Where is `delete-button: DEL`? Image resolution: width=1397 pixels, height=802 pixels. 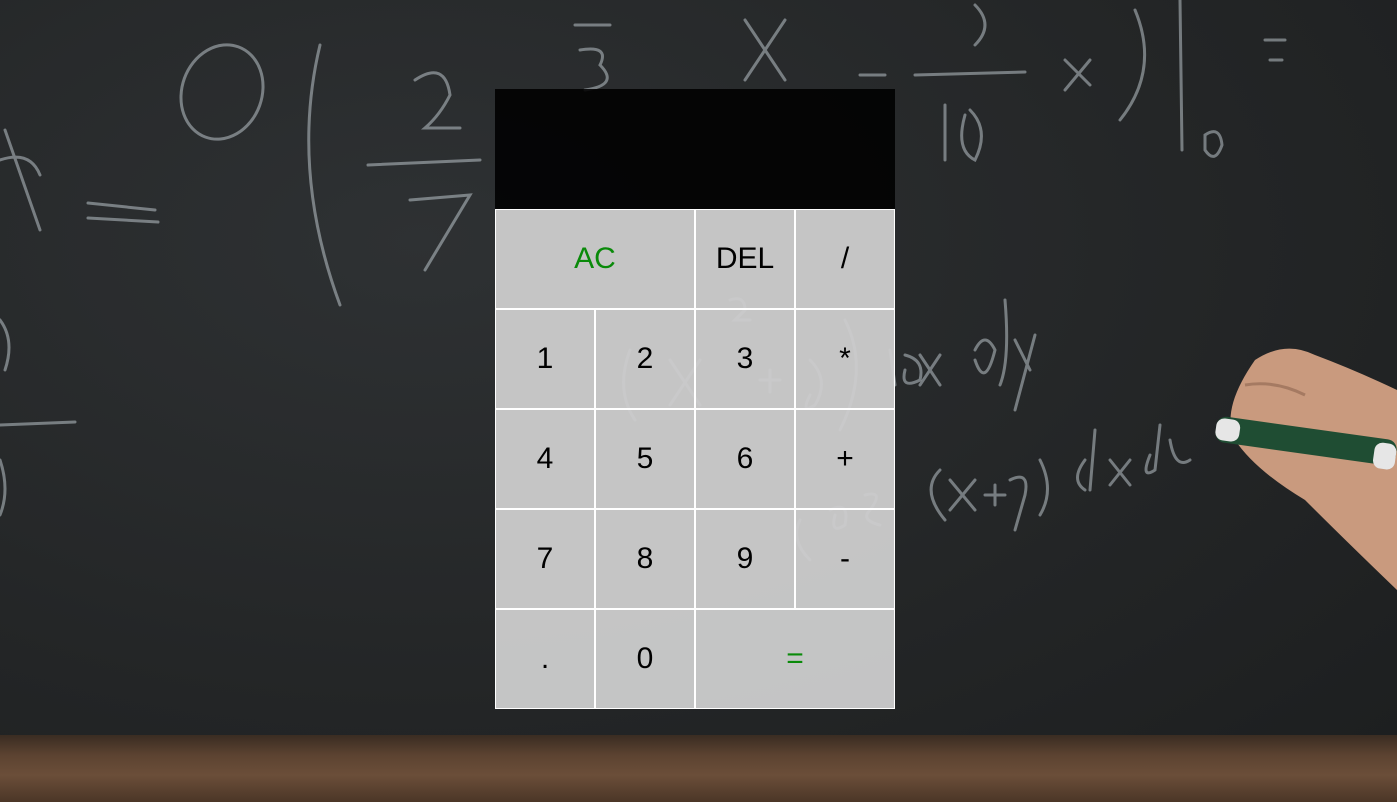
delete-button: DEL is located at coordinates (745, 259).